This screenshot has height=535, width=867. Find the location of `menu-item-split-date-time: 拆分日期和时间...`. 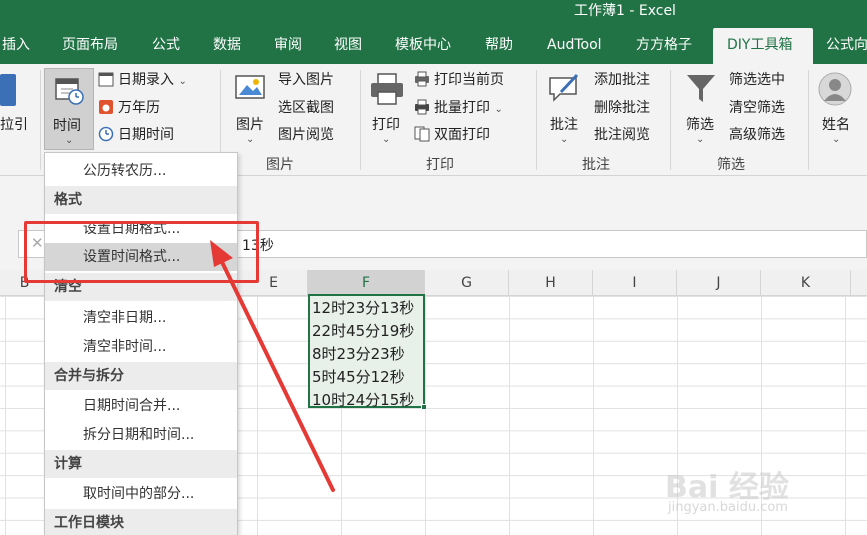

menu-item-split-date-time: 拆分日期和时间... is located at coordinates (141, 435).